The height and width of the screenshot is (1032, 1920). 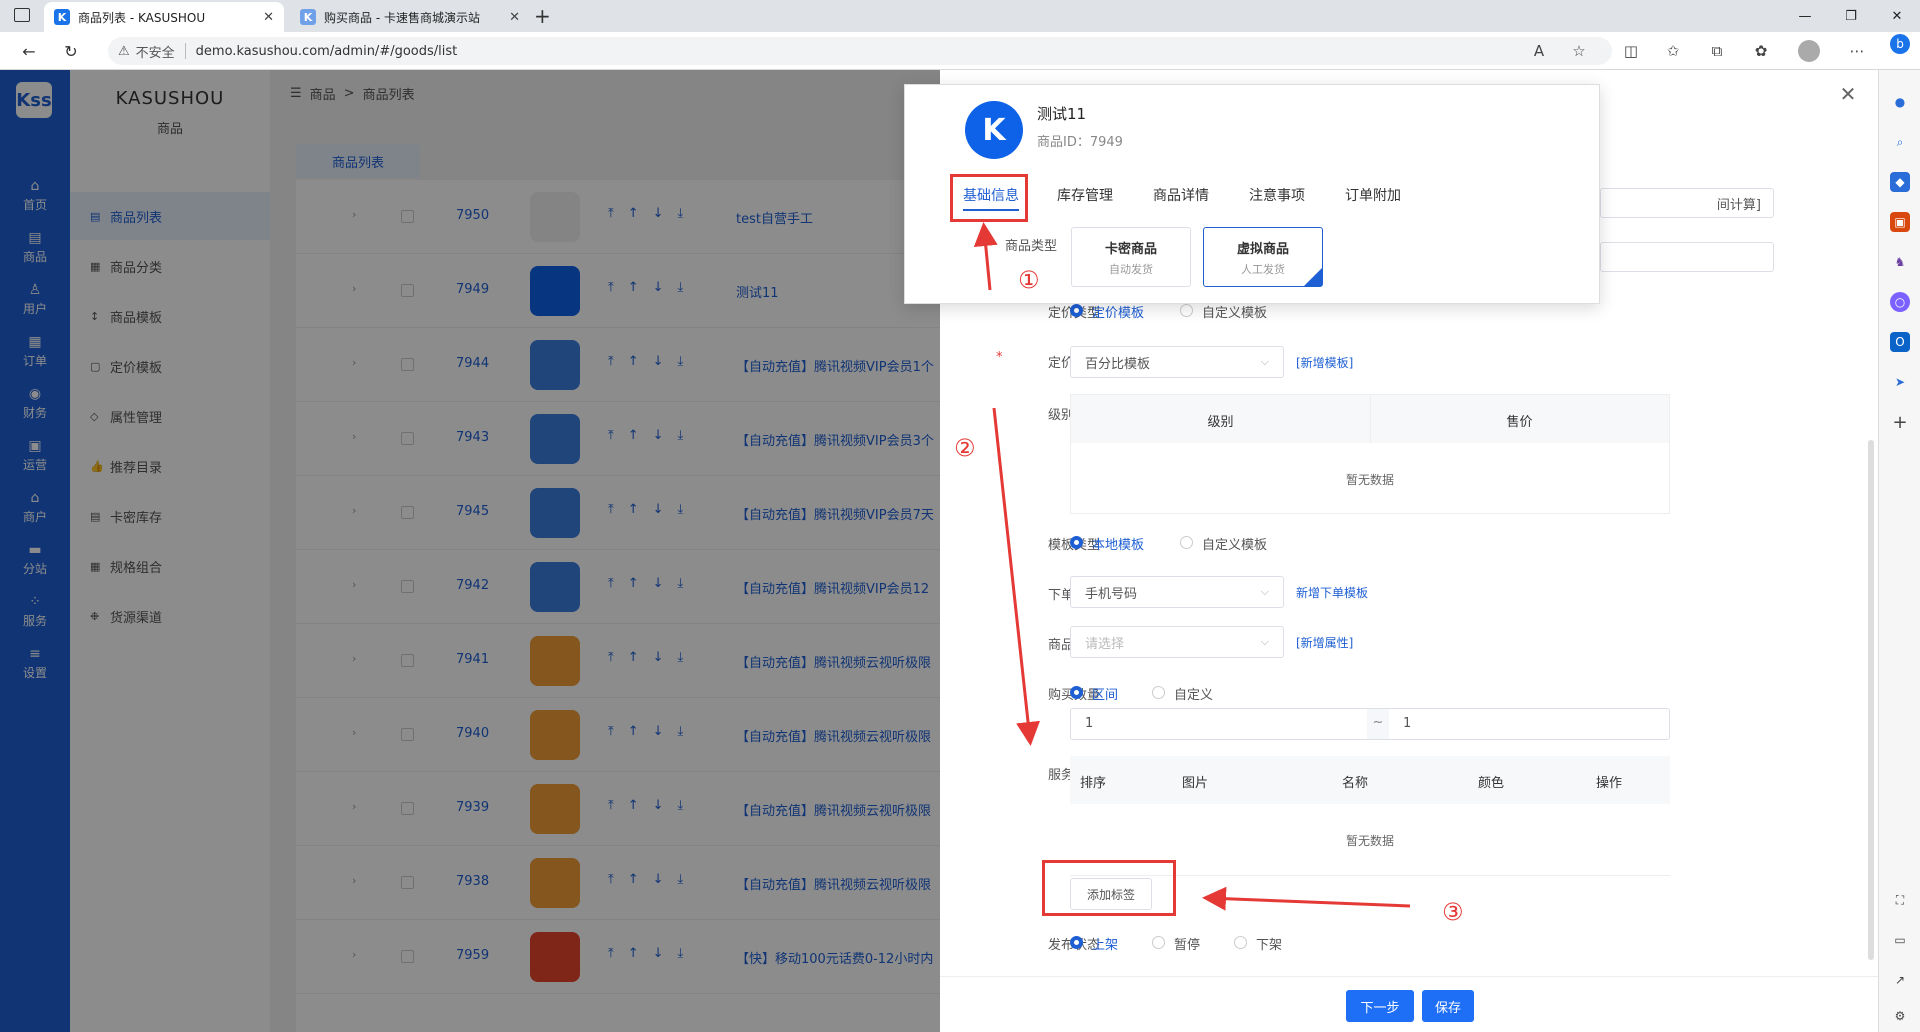 I want to click on add-attribute-link: [新增属性], so click(x=1324, y=642).